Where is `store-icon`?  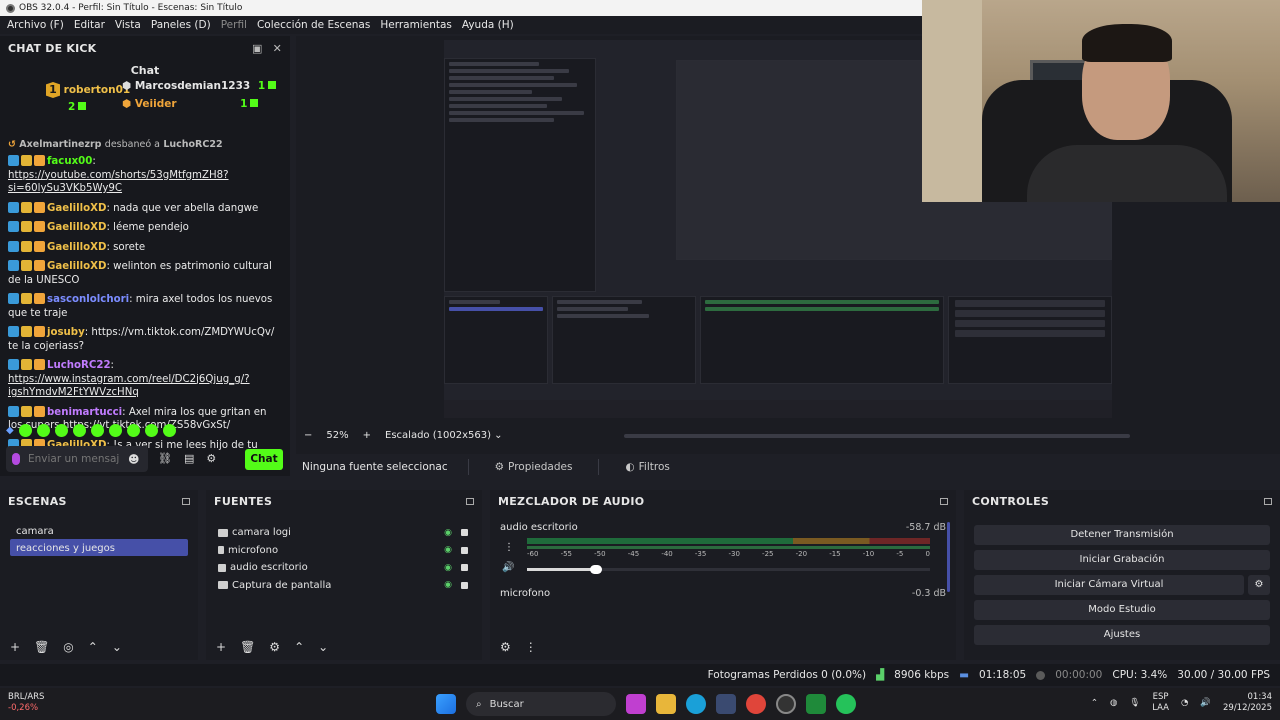
store-icon is located at coordinates (726, 704).